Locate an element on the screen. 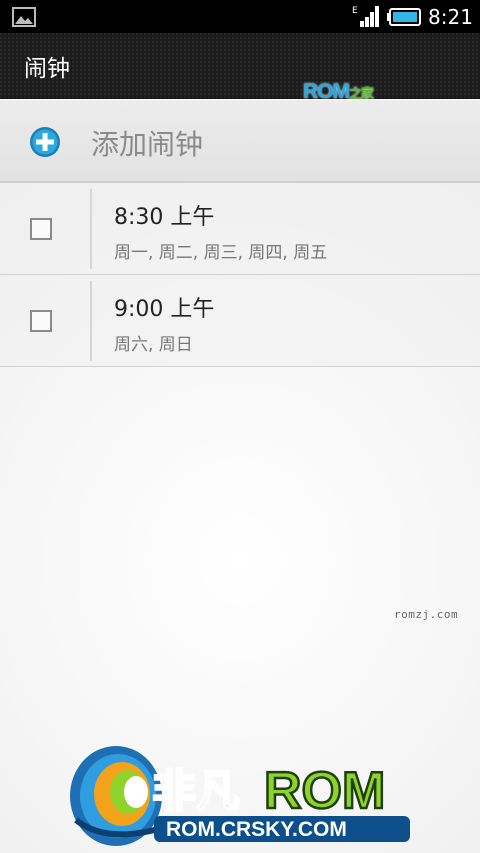 The width and height of the screenshot is (480, 853). action-bar: 闹钟 is located at coordinates (240, 66).